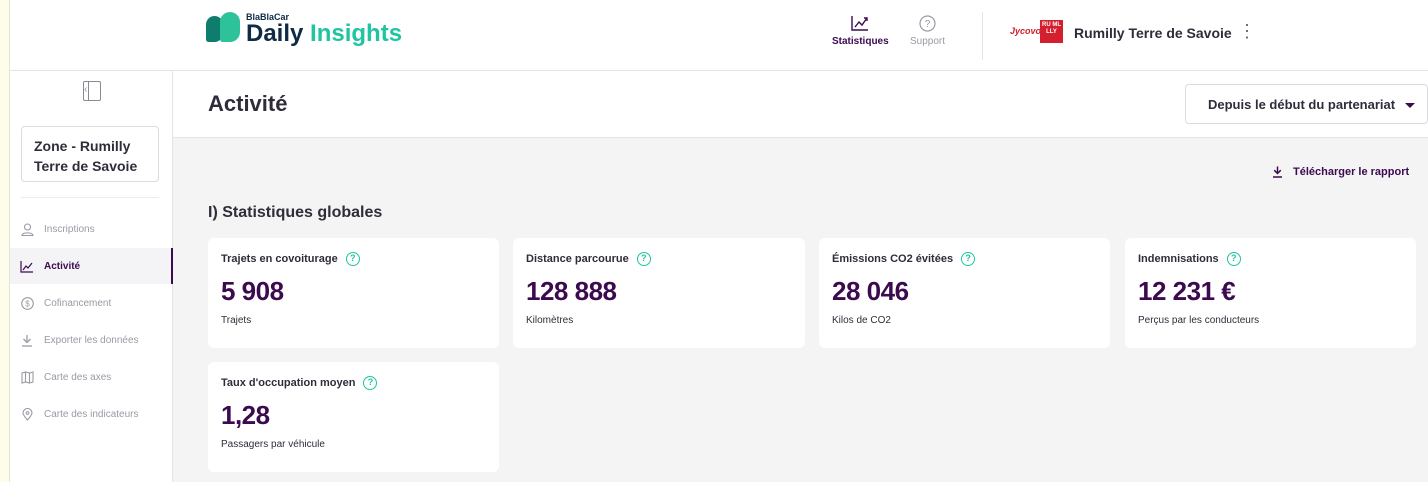 The image size is (1428, 482). Describe the element at coordinates (860, 41) in the screenshot. I see `nav-statistics-label: Statistiques` at that location.